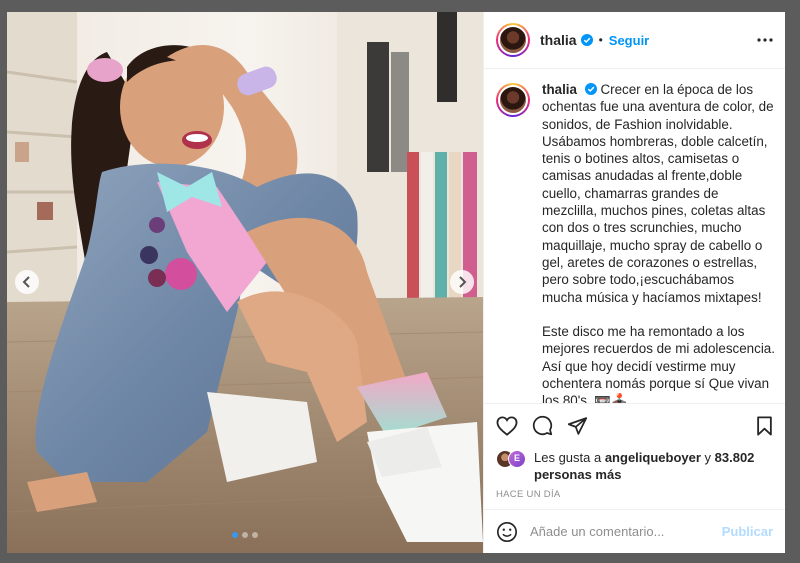 This screenshot has height=563, width=800. I want to click on avatar, so click(513, 40).